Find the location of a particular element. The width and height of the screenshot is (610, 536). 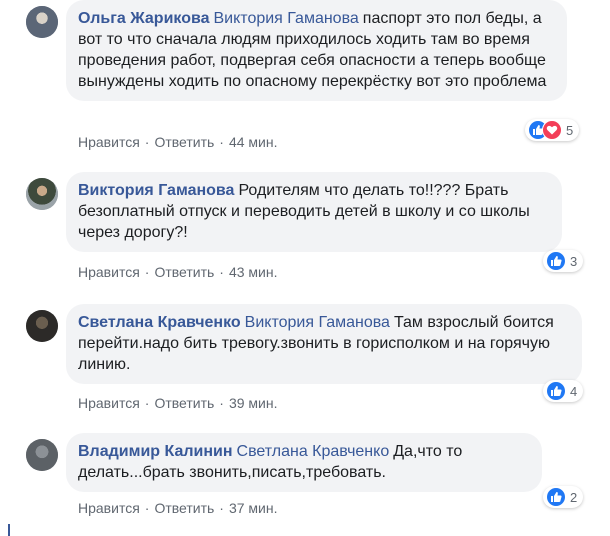

comment-actions: Нравится · Ответить · 37 мин. is located at coordinates (178, 508).